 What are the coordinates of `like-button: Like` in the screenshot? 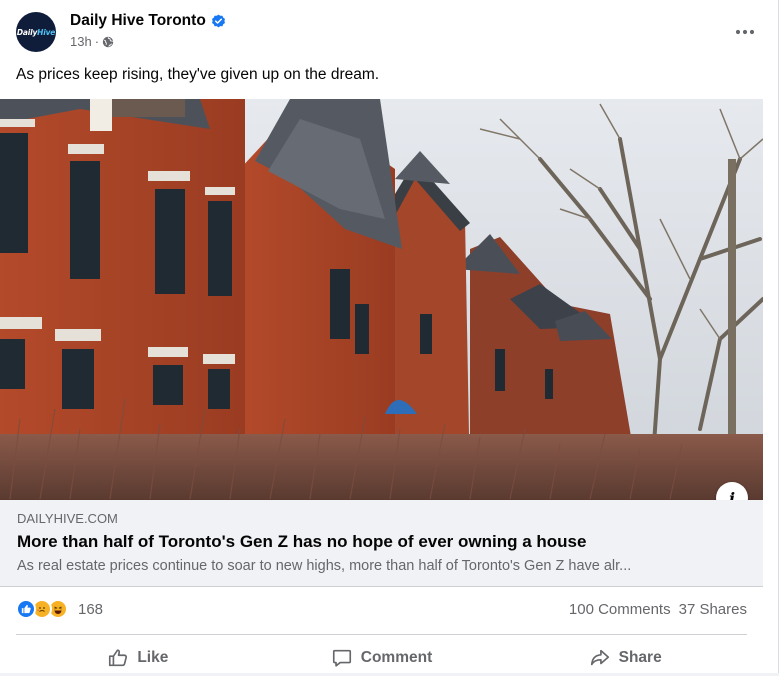 It's located at (138, 658).